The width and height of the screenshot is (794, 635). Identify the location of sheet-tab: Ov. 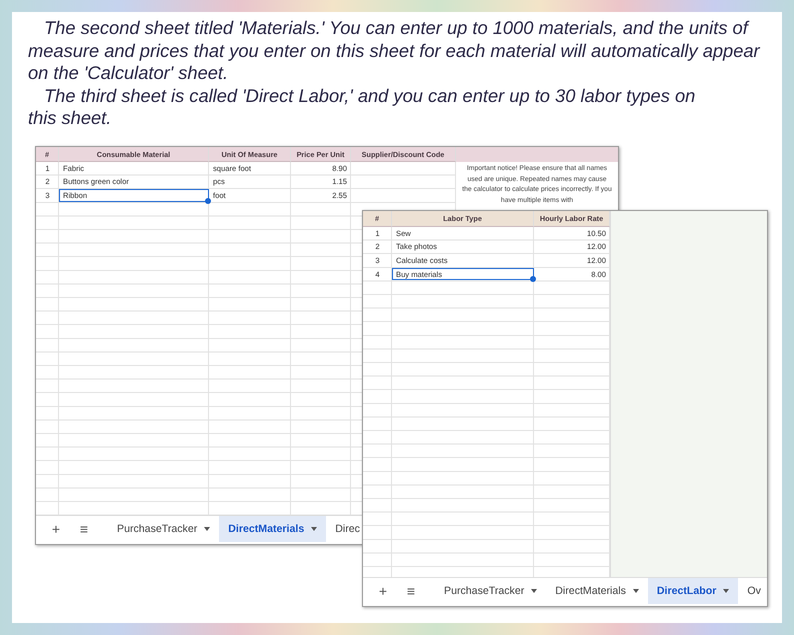
(749, 591).